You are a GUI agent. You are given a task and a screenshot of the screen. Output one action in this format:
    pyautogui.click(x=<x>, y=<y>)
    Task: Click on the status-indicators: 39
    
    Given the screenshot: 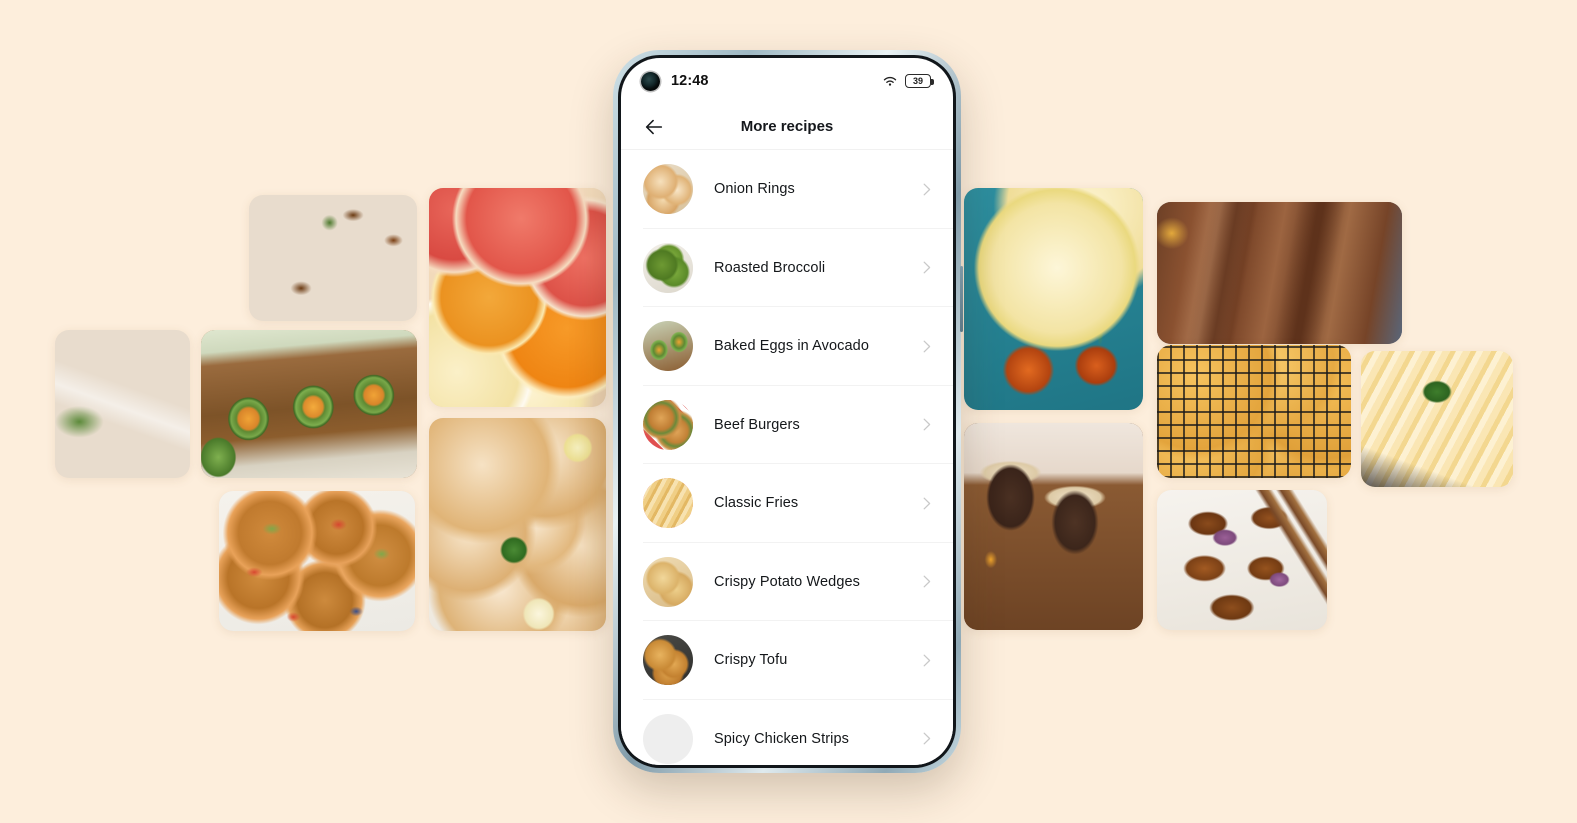 What is the action you would take?
    pyautogui.click(x=908, y=81)
    